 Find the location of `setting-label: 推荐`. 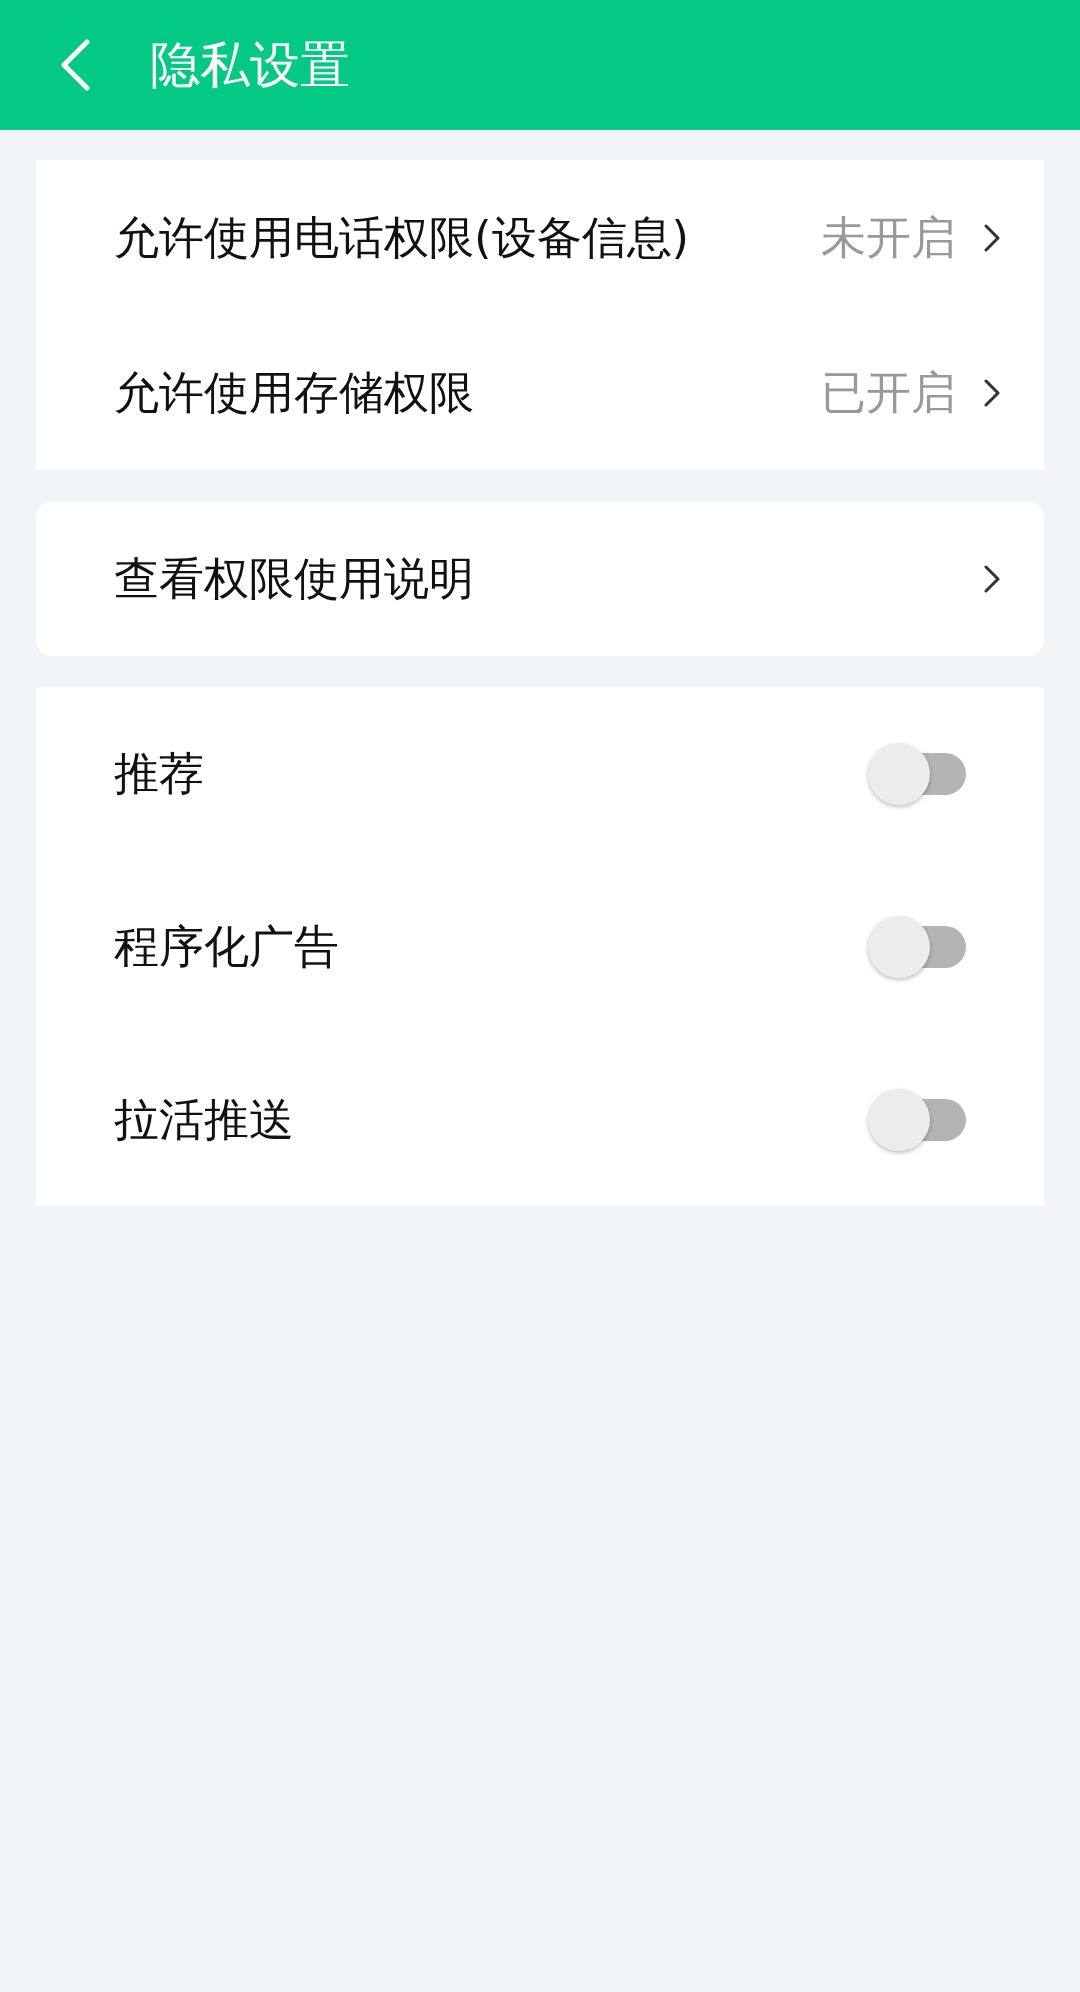

setting-label: 推荐 is located at coordinates (159, 773).